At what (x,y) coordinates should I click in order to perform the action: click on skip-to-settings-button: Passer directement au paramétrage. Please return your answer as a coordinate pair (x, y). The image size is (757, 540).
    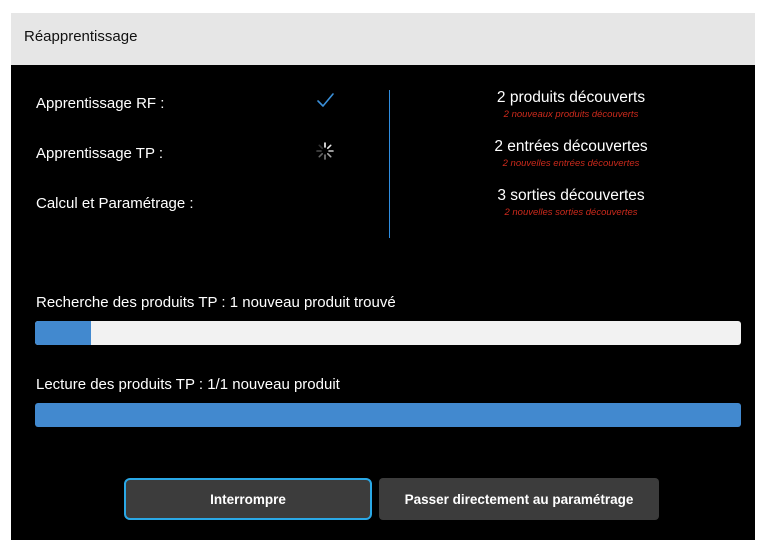
    Looking at the image, I should click on (519, 499).